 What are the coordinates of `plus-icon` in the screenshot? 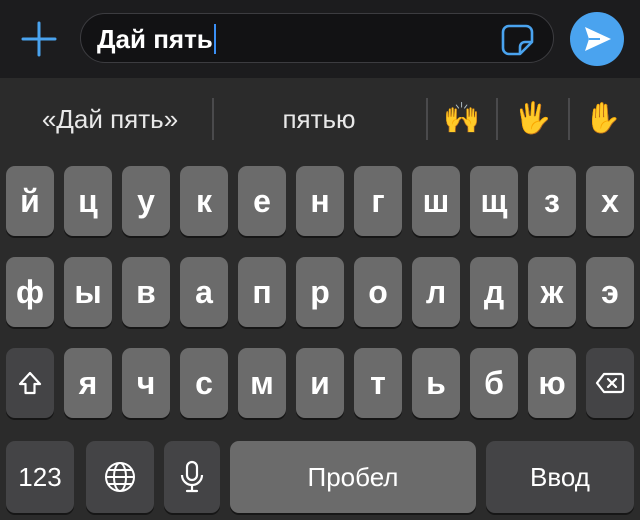 It's located at (39, 39).